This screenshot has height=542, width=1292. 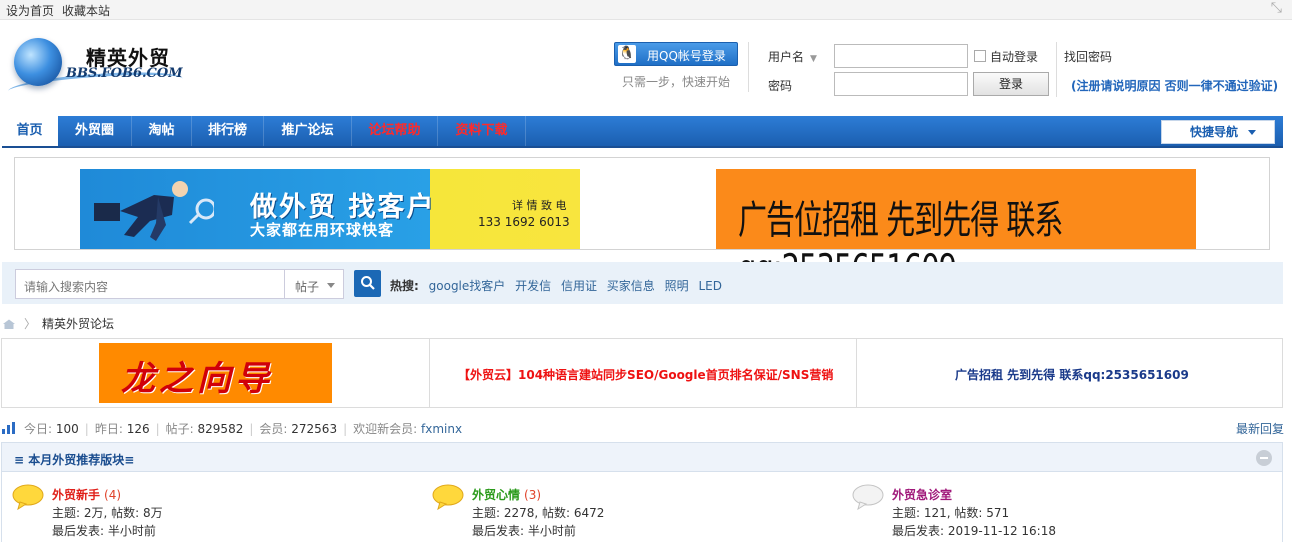 I want to click on find-password-link: 找回密码, so click(x=1088, y=56).